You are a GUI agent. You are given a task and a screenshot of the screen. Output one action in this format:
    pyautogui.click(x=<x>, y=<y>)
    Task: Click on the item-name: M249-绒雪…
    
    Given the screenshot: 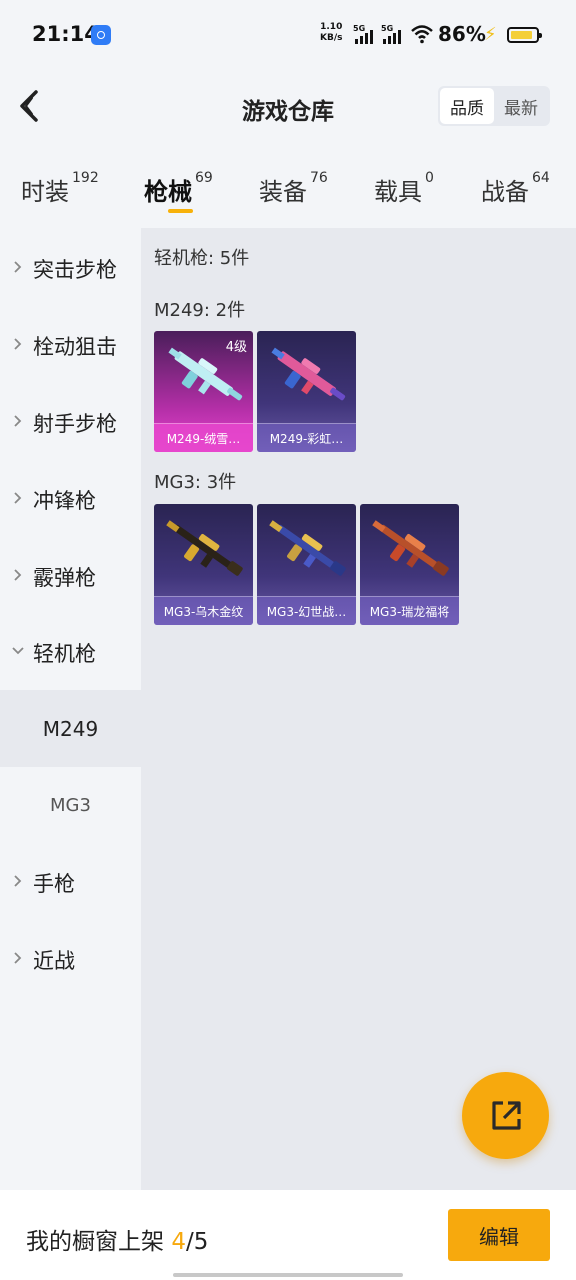 What is the action you would take?
    pyautogui.click(x=203, y=437)
    